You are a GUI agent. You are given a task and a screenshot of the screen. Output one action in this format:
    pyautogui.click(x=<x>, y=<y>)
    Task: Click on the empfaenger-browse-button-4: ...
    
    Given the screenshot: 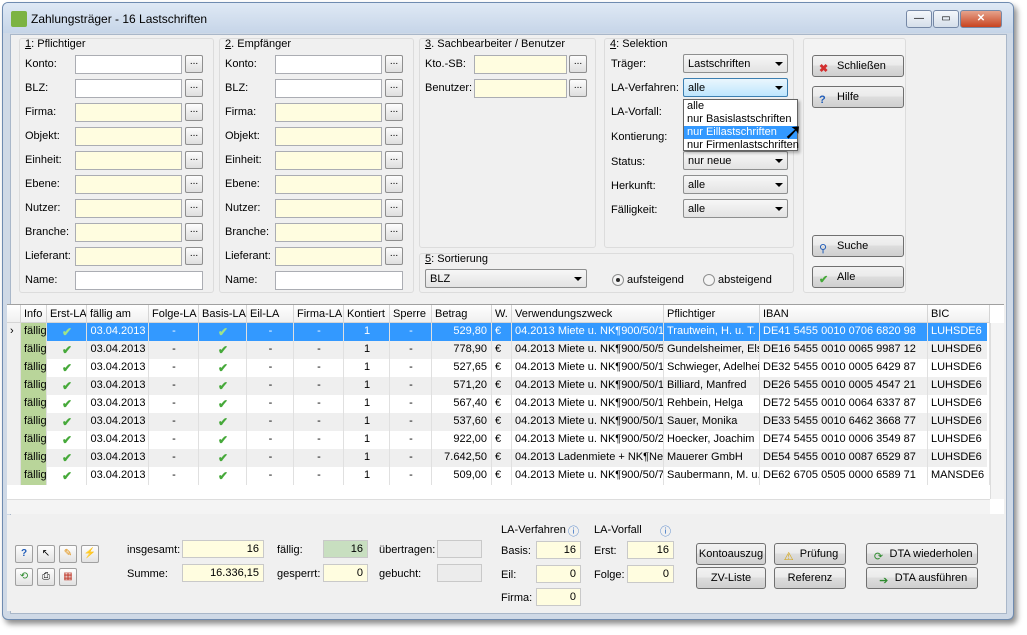 What is the action you would take?
    pyautogui.click(x=394, y=160)
    